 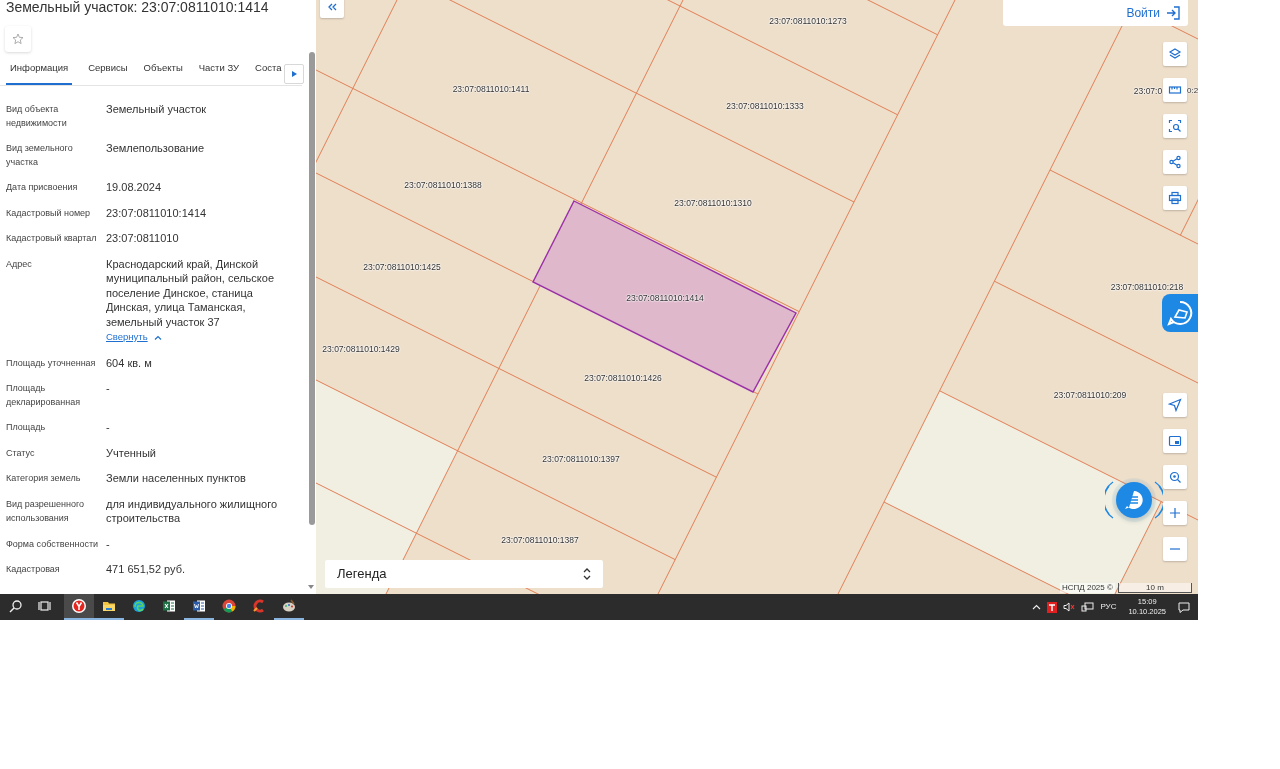 I want to click on double-chevron-left-icon, so click(x=332, y=7).